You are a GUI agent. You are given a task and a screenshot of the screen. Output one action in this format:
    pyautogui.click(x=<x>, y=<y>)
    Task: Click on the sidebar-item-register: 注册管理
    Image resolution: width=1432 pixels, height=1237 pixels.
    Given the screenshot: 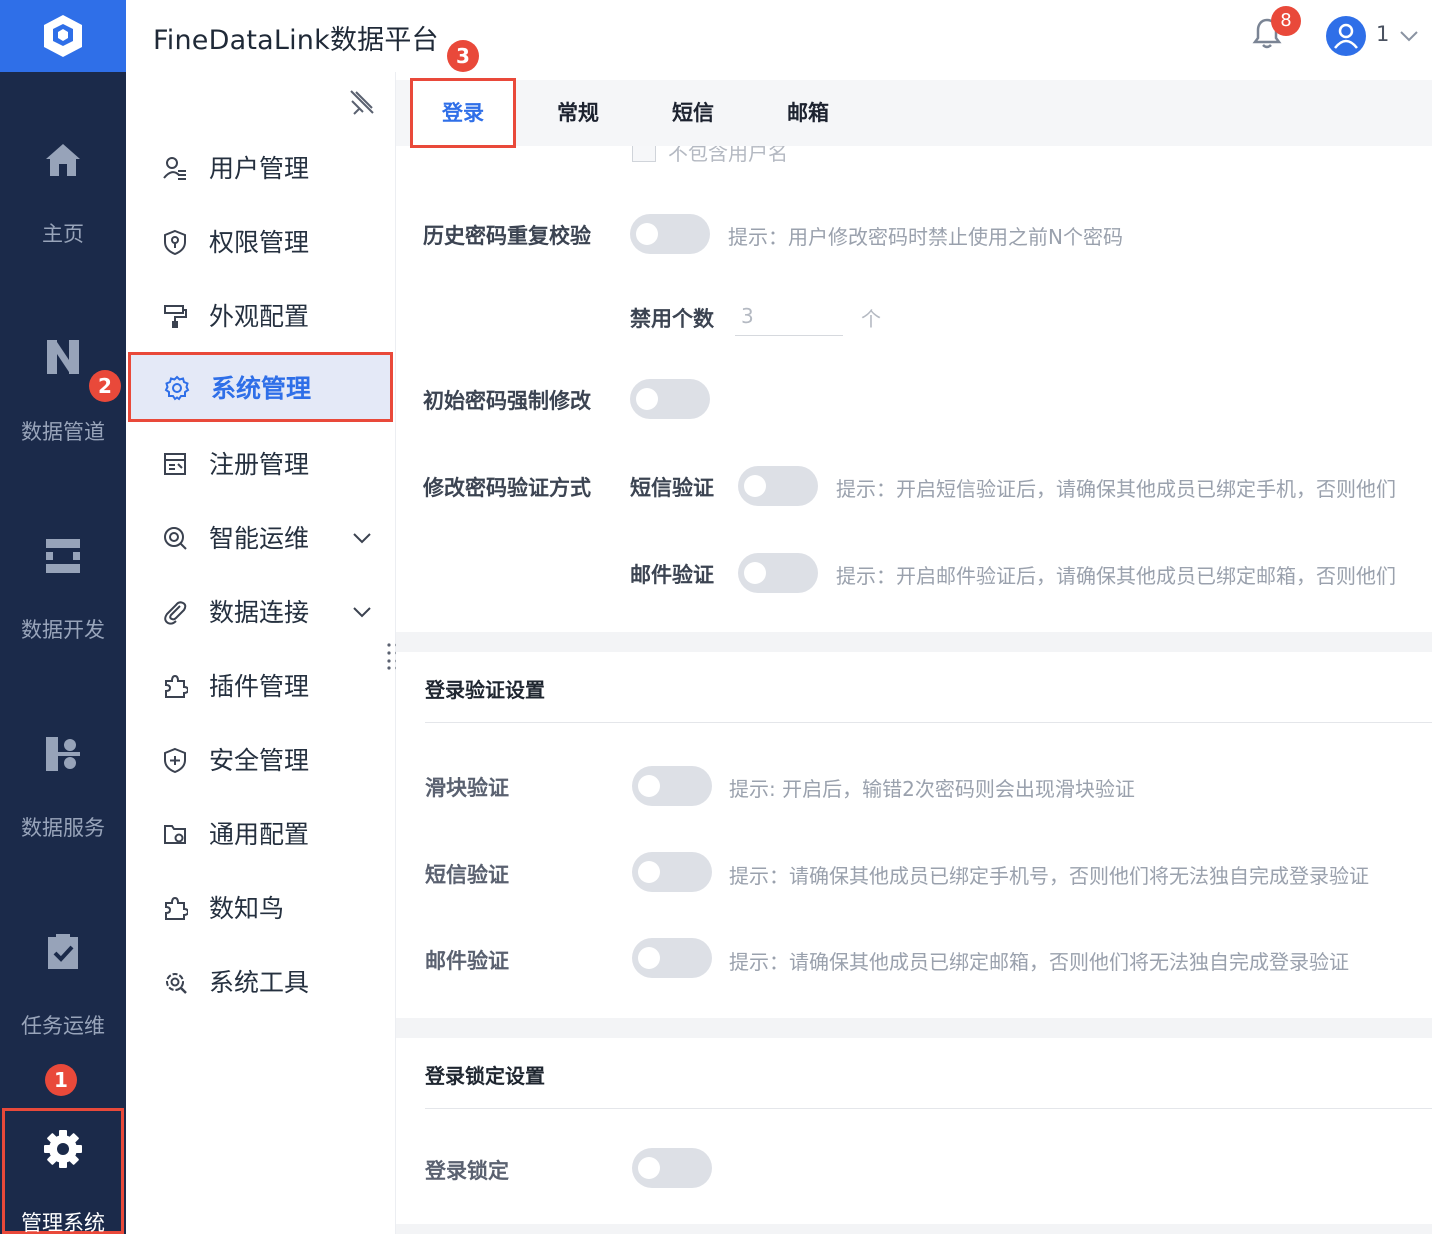 What is the action you would take?
    pyautogui.click(x=259, y=463)
    